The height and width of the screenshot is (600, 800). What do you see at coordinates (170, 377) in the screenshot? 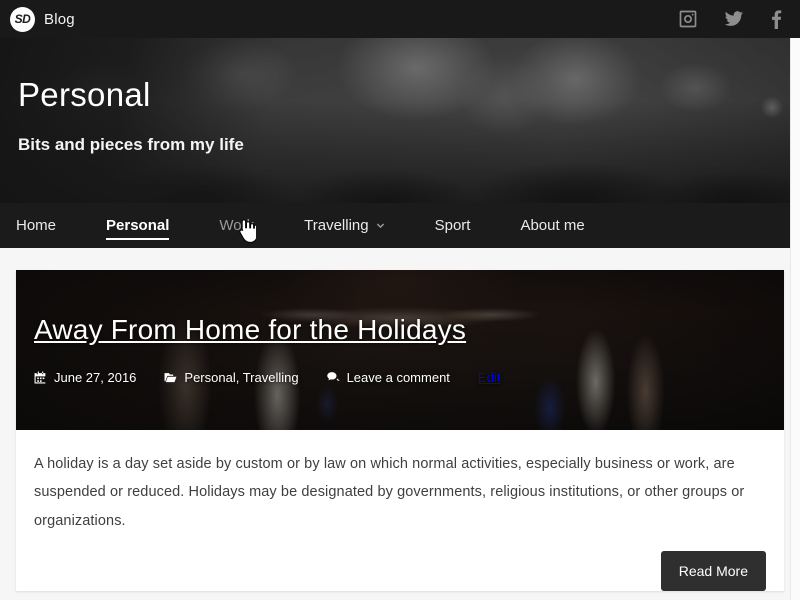
I see `folder-open-icon` at bounding box center [170, 377].